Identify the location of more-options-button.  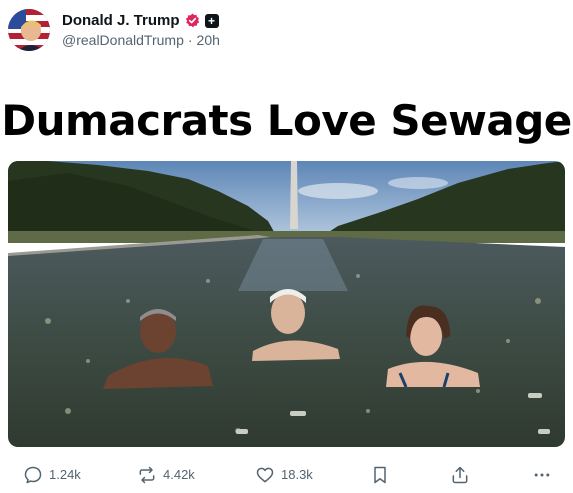
(542, 475).